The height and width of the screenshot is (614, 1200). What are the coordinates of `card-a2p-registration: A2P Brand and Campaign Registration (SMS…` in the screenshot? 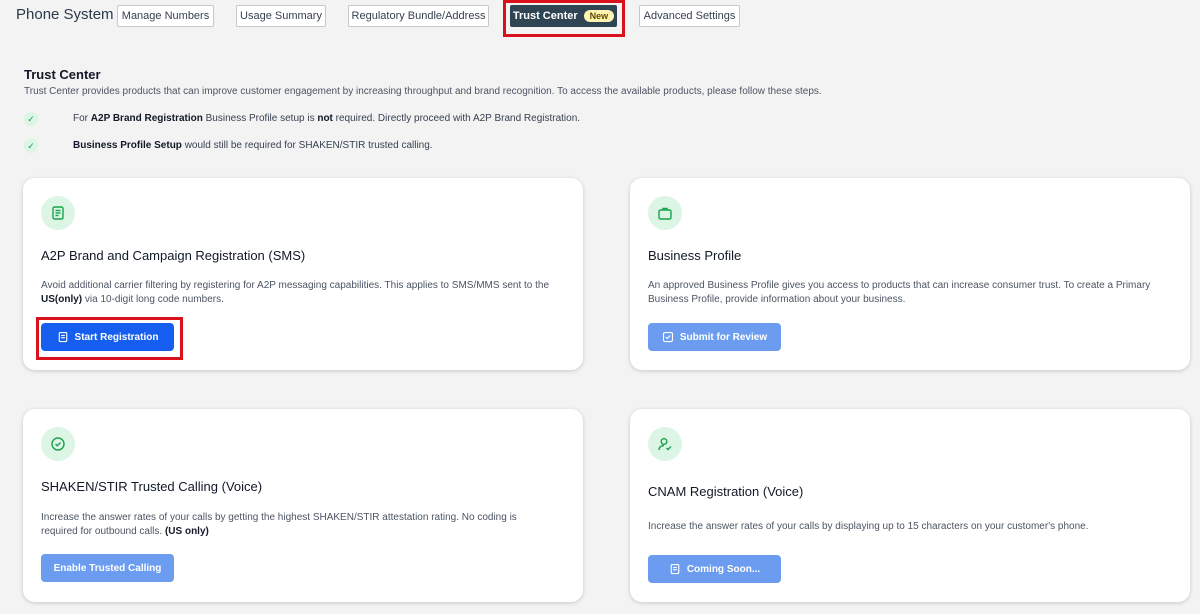 It's located at (303, 274).